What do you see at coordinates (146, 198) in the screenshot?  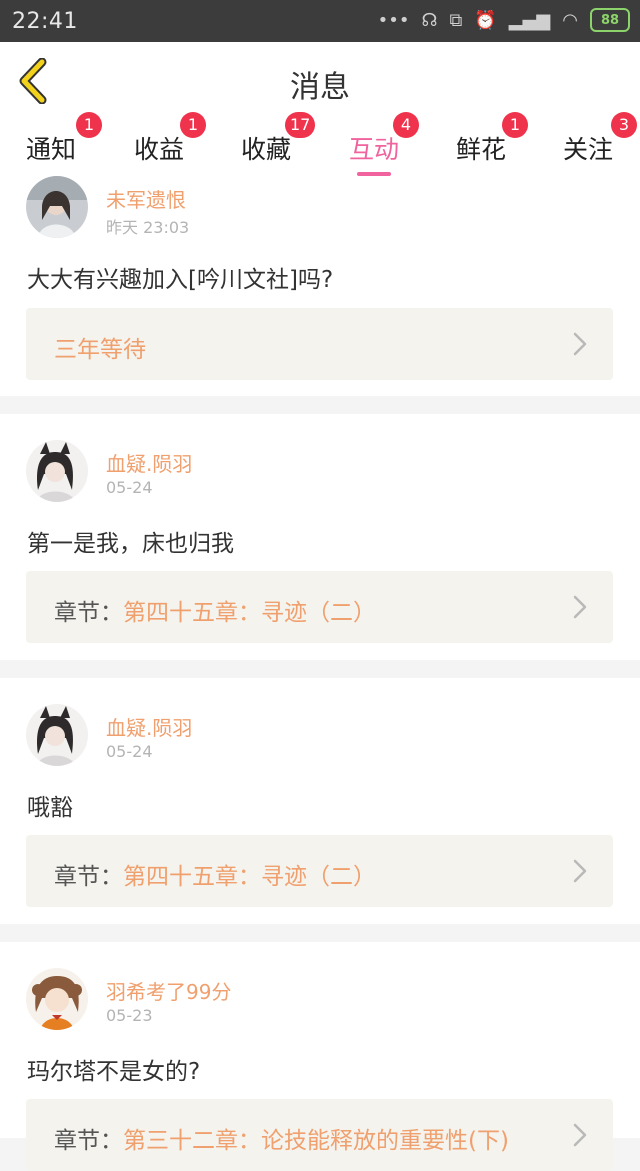 I see `username: 未军遗恨` at bounding box center [146, 198].